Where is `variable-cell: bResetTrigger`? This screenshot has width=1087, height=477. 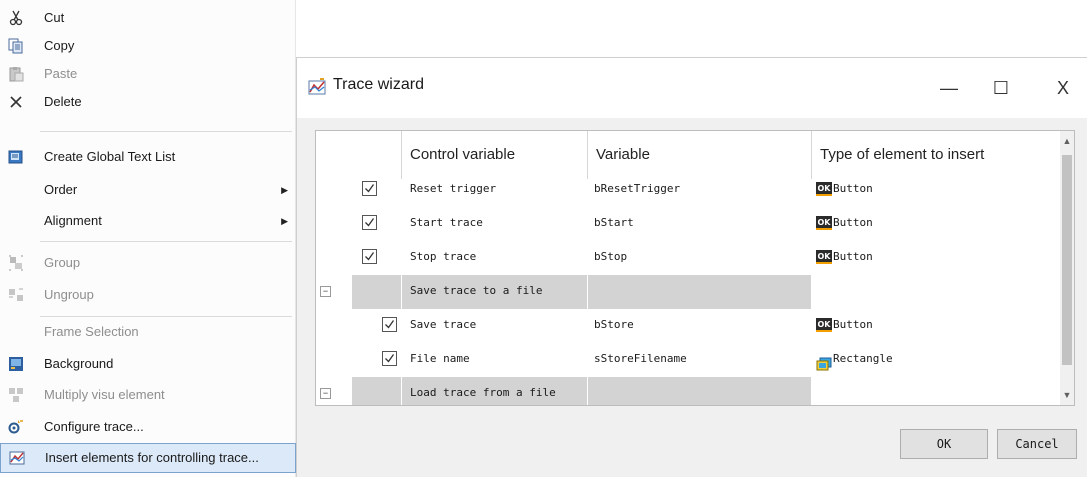
variable-cell: bResetTrigger is located at coordinates (637, 190).